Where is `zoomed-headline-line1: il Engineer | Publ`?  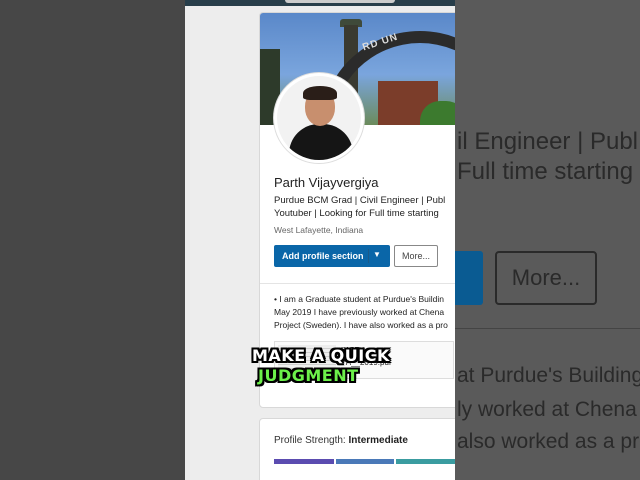
zoomed-headline-line1: il Engineer | Publ is located at coordinates (548, 141).